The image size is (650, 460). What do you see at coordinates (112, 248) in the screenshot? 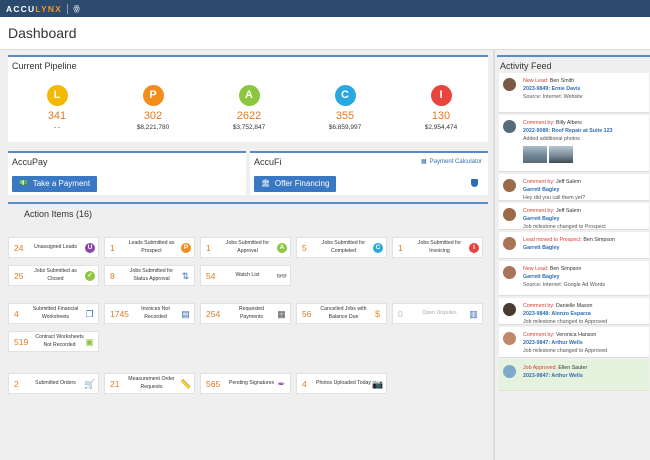
I see `action-item-count: 1` at bounding box center [112, 248].